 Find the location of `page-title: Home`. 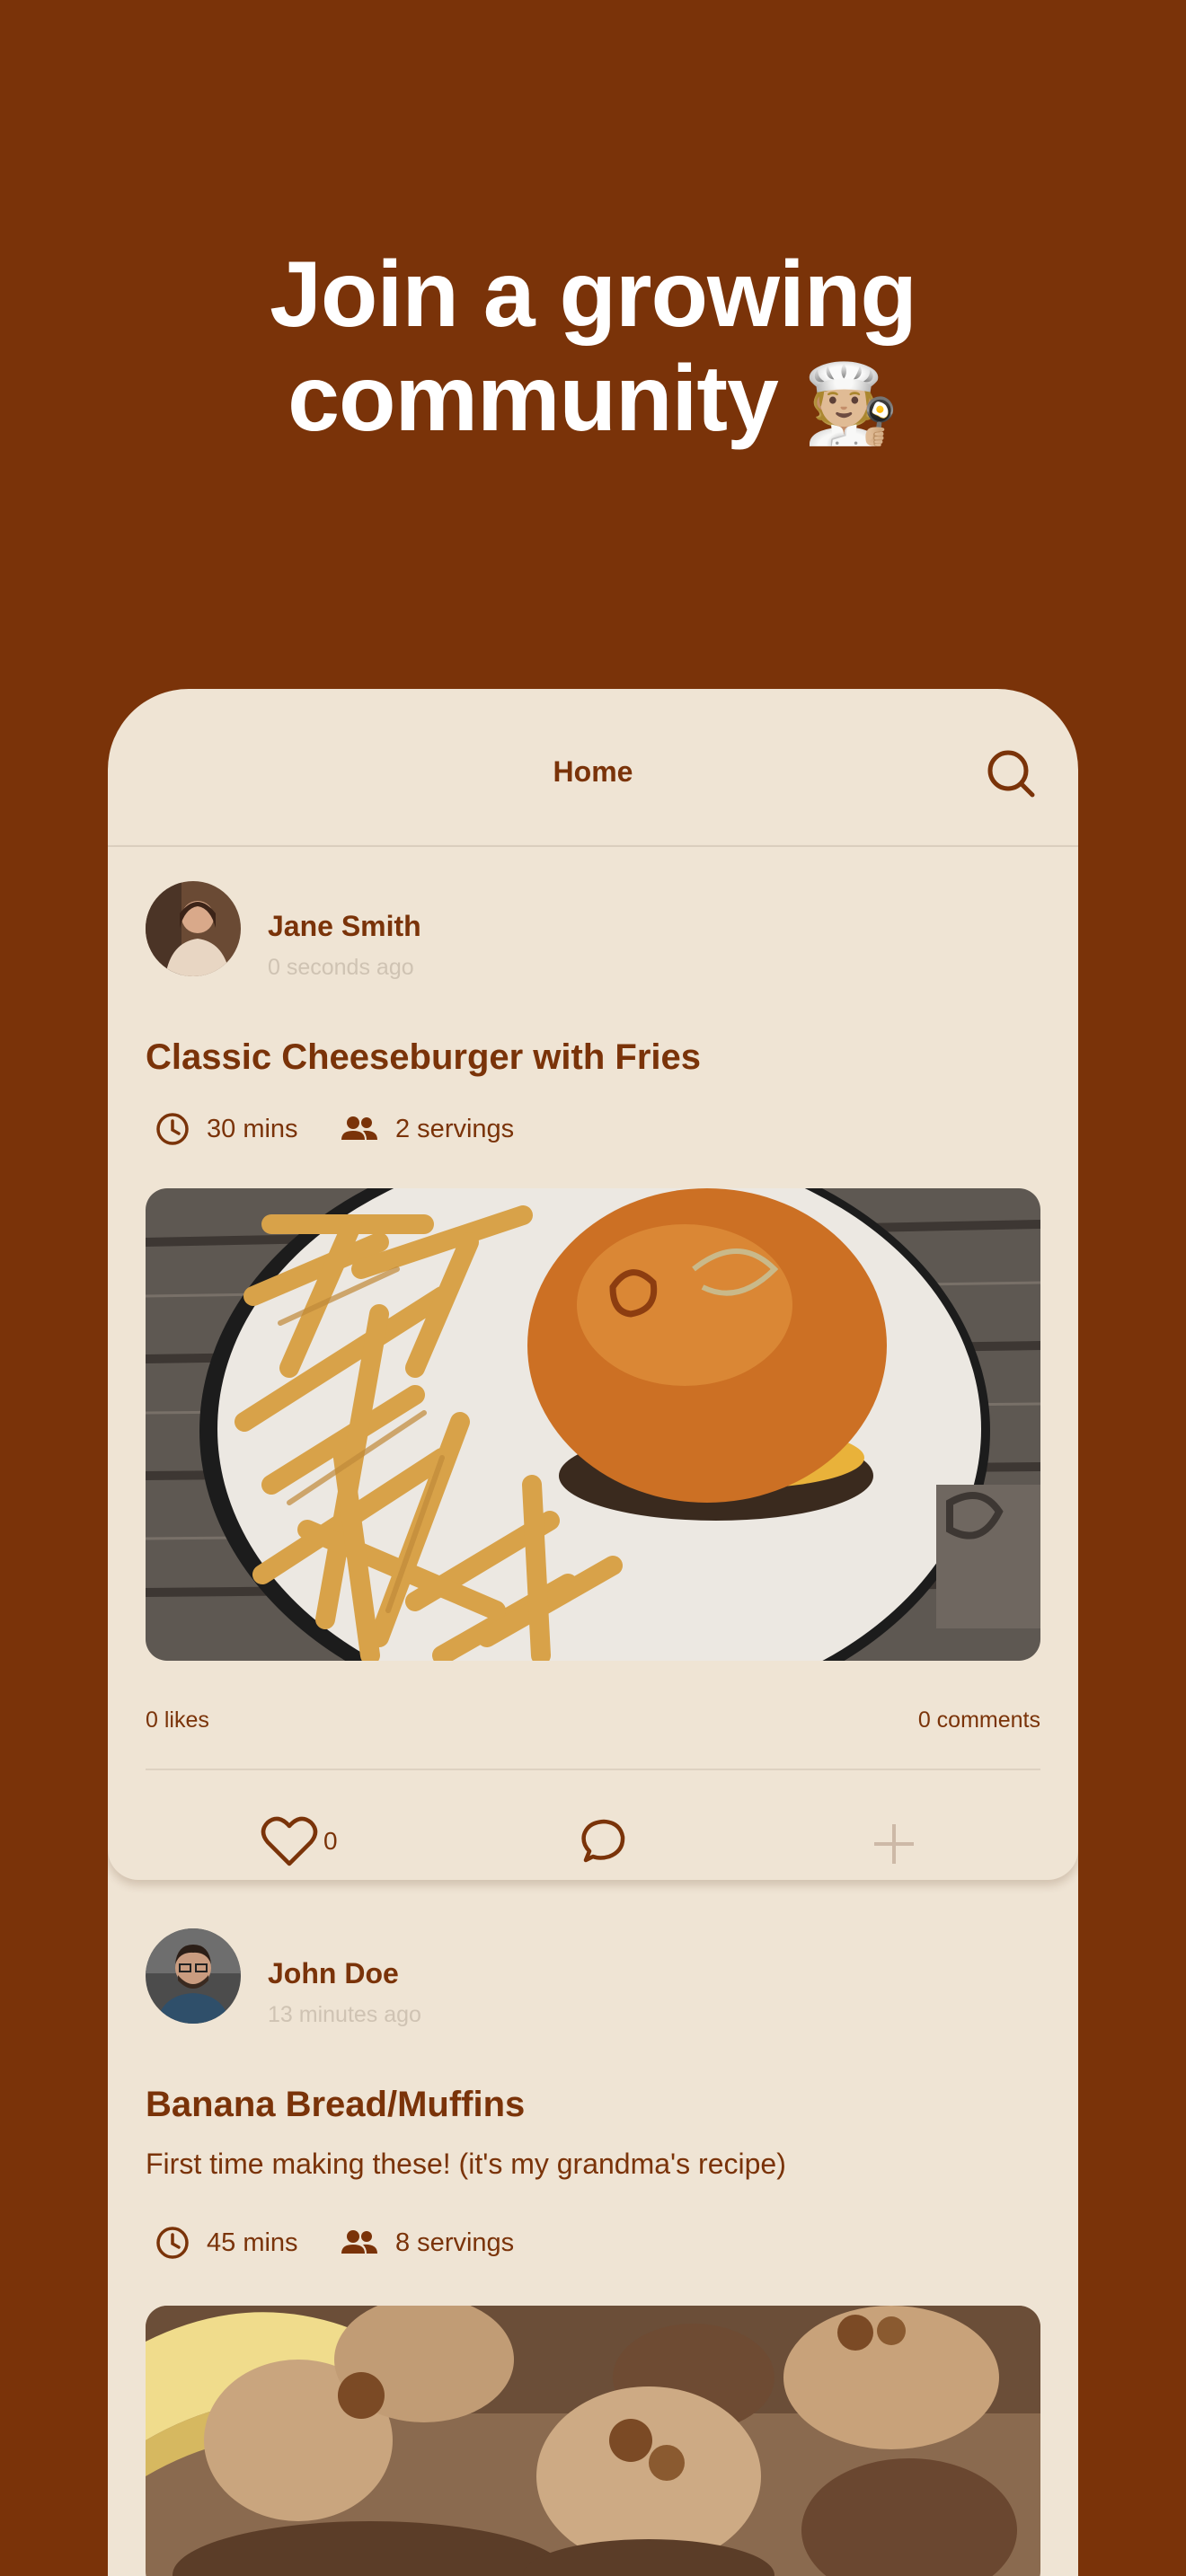

page-title: Home is located at coordinates (593, 771).